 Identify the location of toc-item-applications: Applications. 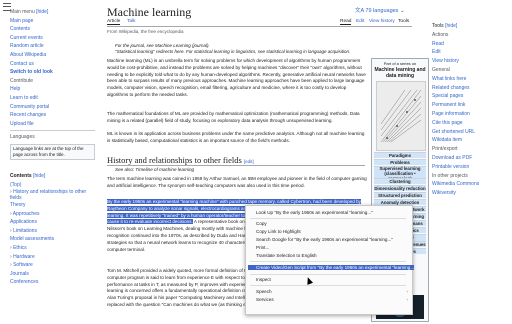
(52, 222).